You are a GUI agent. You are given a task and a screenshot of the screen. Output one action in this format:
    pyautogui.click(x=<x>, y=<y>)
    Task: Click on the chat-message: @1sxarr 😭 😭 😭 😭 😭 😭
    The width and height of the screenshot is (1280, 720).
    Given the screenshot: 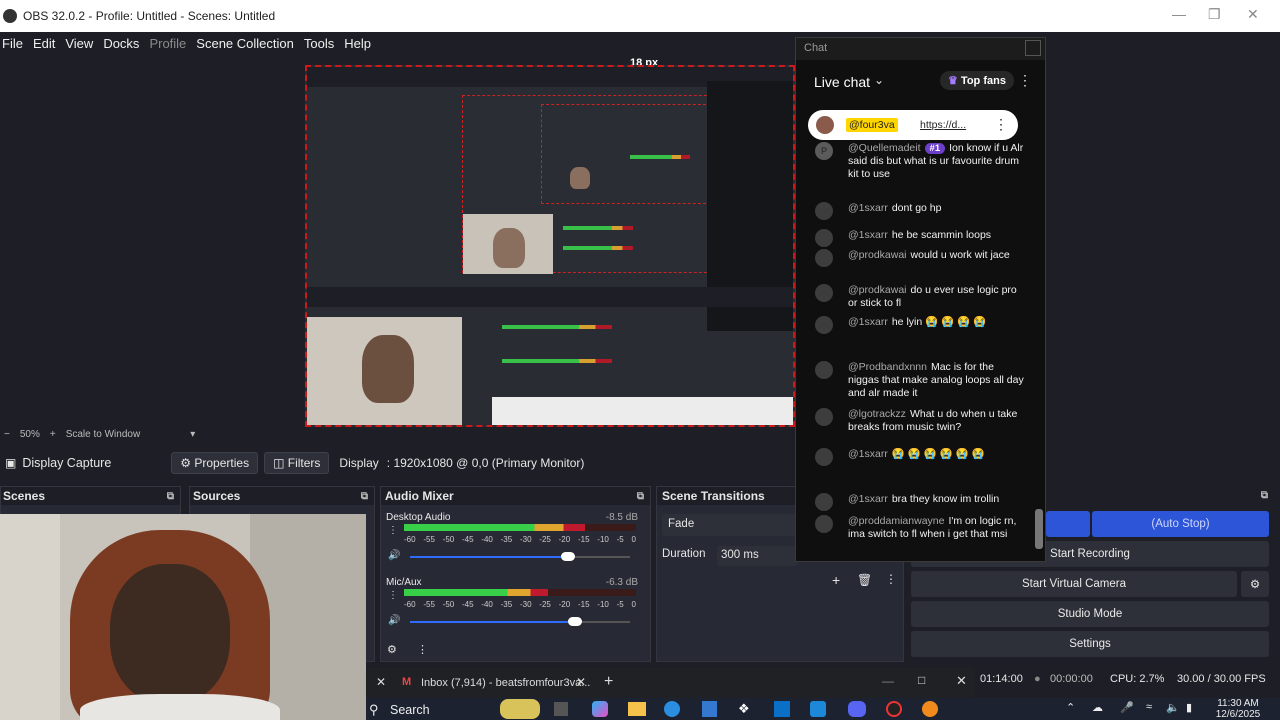 What is the action you would take?
    pyautogui.click(x=920, y=457)
    